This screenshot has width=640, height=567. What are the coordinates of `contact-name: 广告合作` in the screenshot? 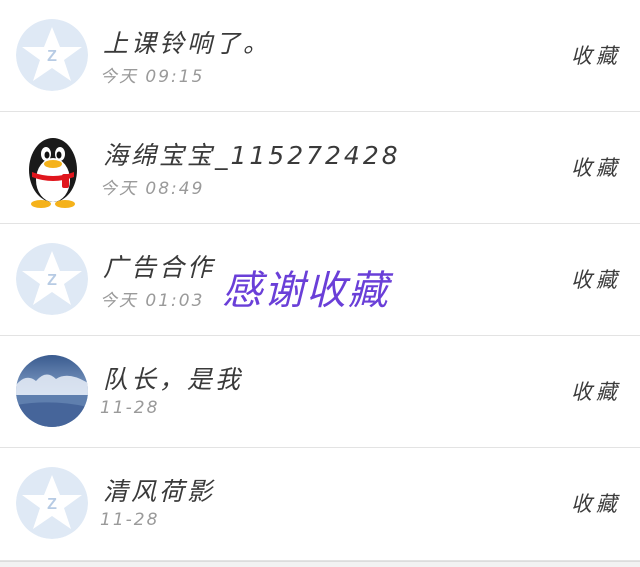 It's located at (159, 267).